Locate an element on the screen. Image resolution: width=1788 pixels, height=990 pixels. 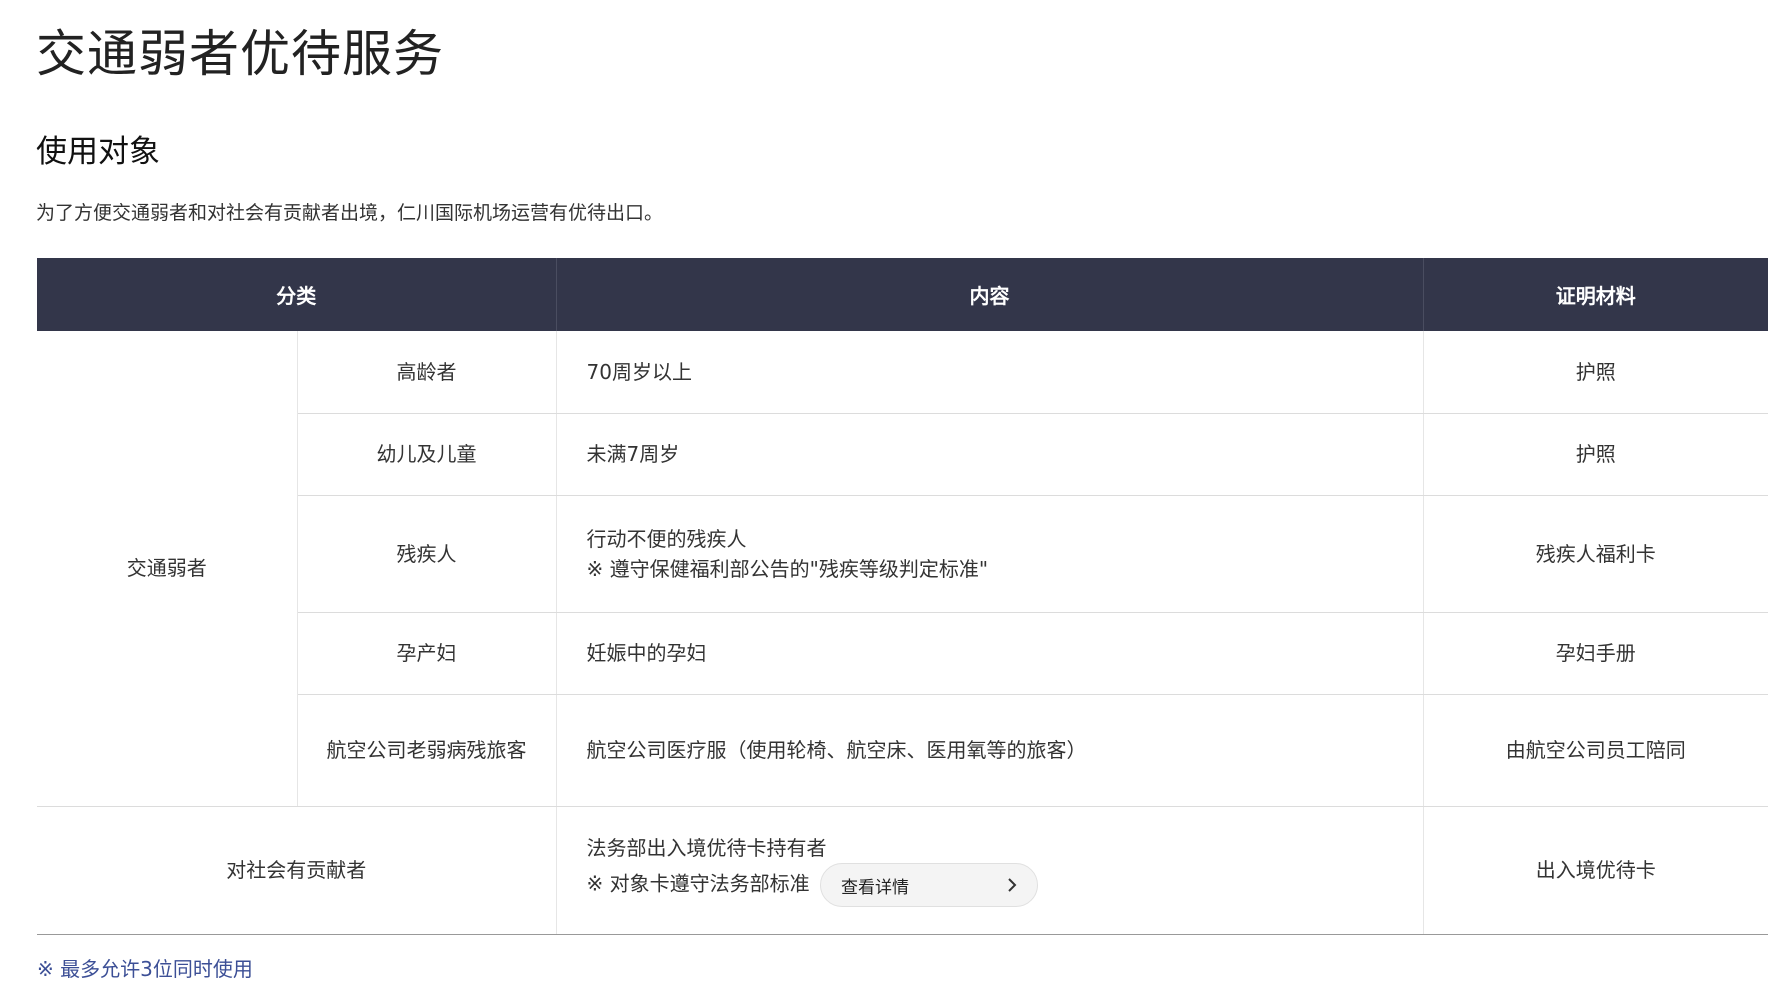
table-row: 幼儿及儿童 未满7周岁 护照 is located at coordinates (902, 454).